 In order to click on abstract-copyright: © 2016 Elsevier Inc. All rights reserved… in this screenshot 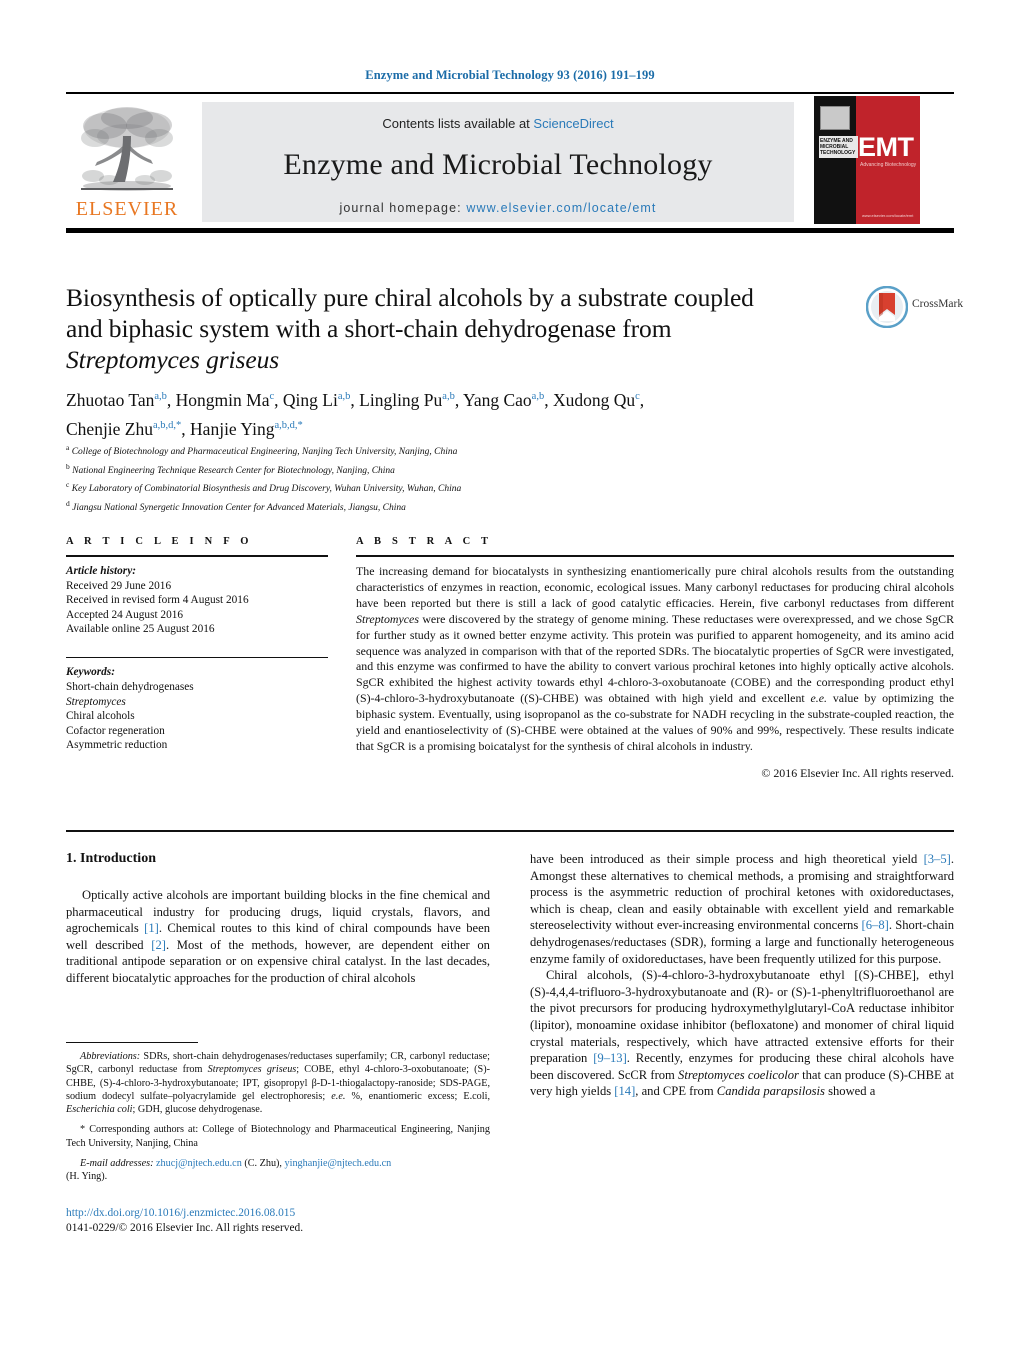, I will do `click(857, 772)`.